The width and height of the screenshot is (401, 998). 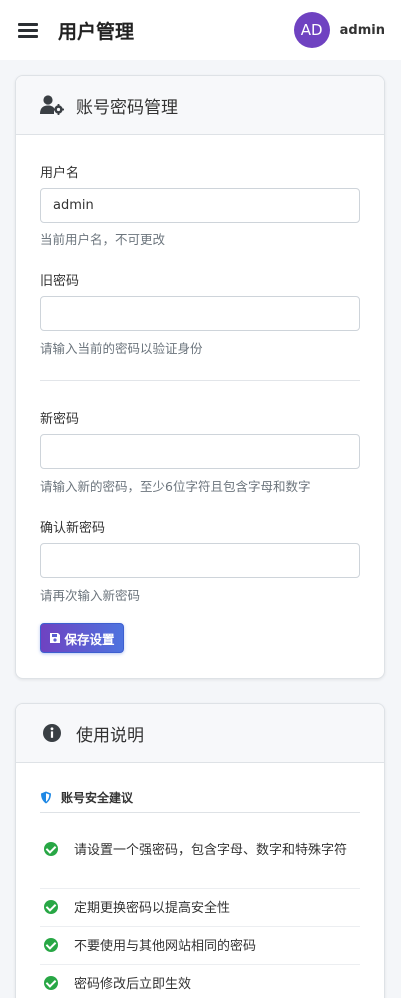 What do you see at coordinates (60, 173) in the screenshot?
I see `username-label: 用户名` at bounding box center [60, 173].